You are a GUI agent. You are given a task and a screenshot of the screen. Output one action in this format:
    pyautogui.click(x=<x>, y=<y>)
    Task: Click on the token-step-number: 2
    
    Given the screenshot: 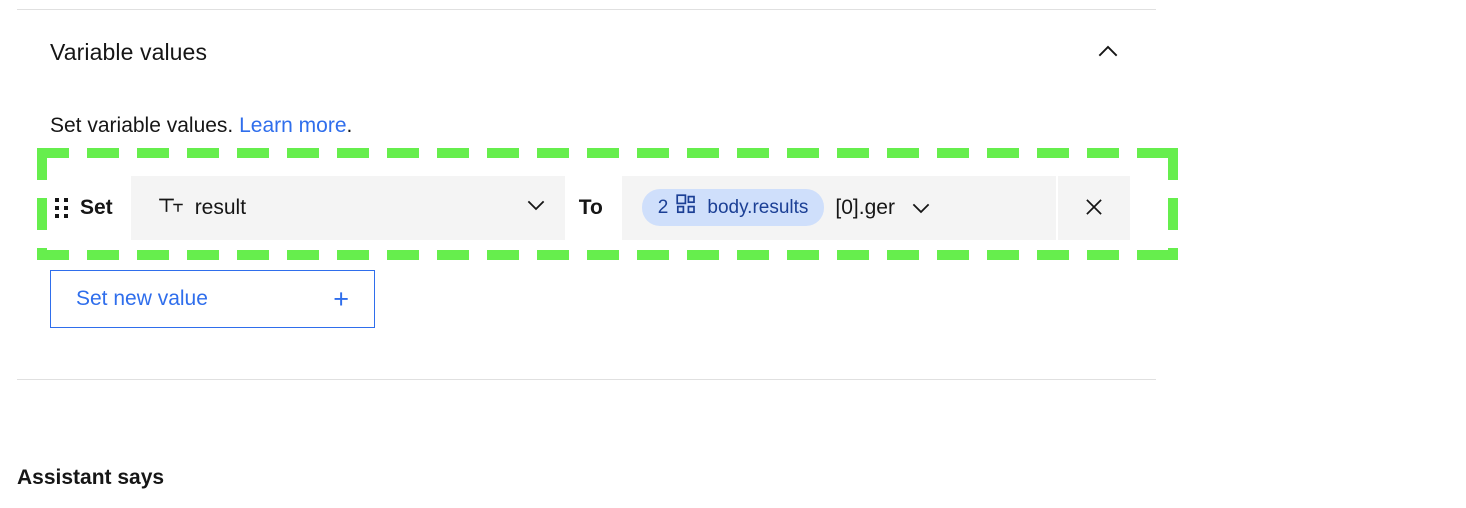 What is the action you would take?
    pyautogui.click(x=663, y=207)
    